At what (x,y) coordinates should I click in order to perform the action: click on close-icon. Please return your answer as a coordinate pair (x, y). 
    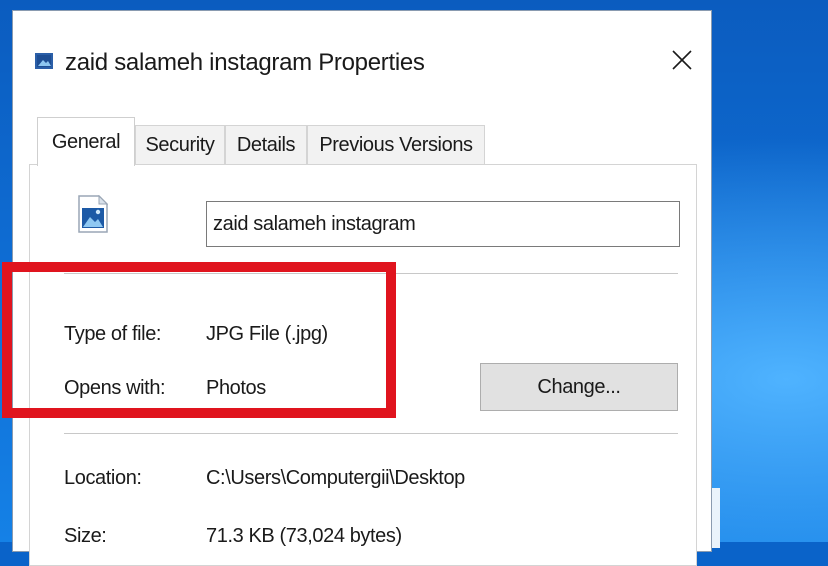
    Looking at the image, I should click on (682, 62).